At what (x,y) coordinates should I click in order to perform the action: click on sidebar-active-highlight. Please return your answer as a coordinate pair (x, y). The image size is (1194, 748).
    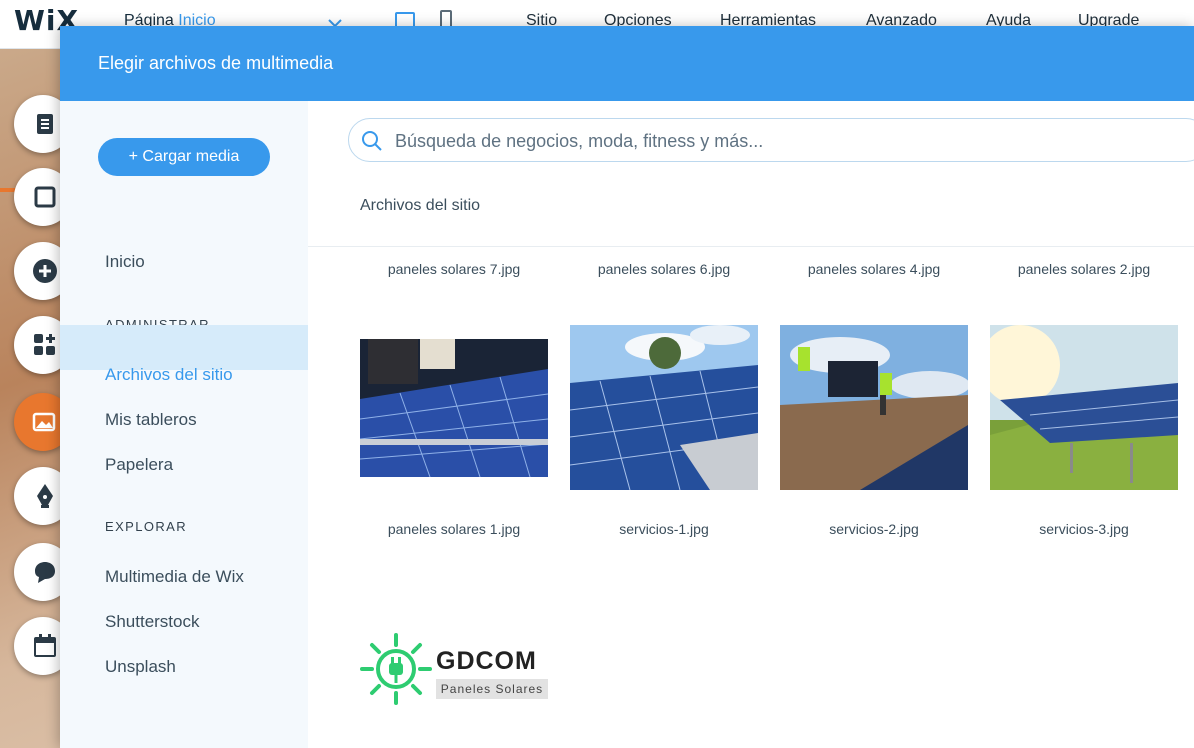
    Looking at the image, I should click on (184, 347).